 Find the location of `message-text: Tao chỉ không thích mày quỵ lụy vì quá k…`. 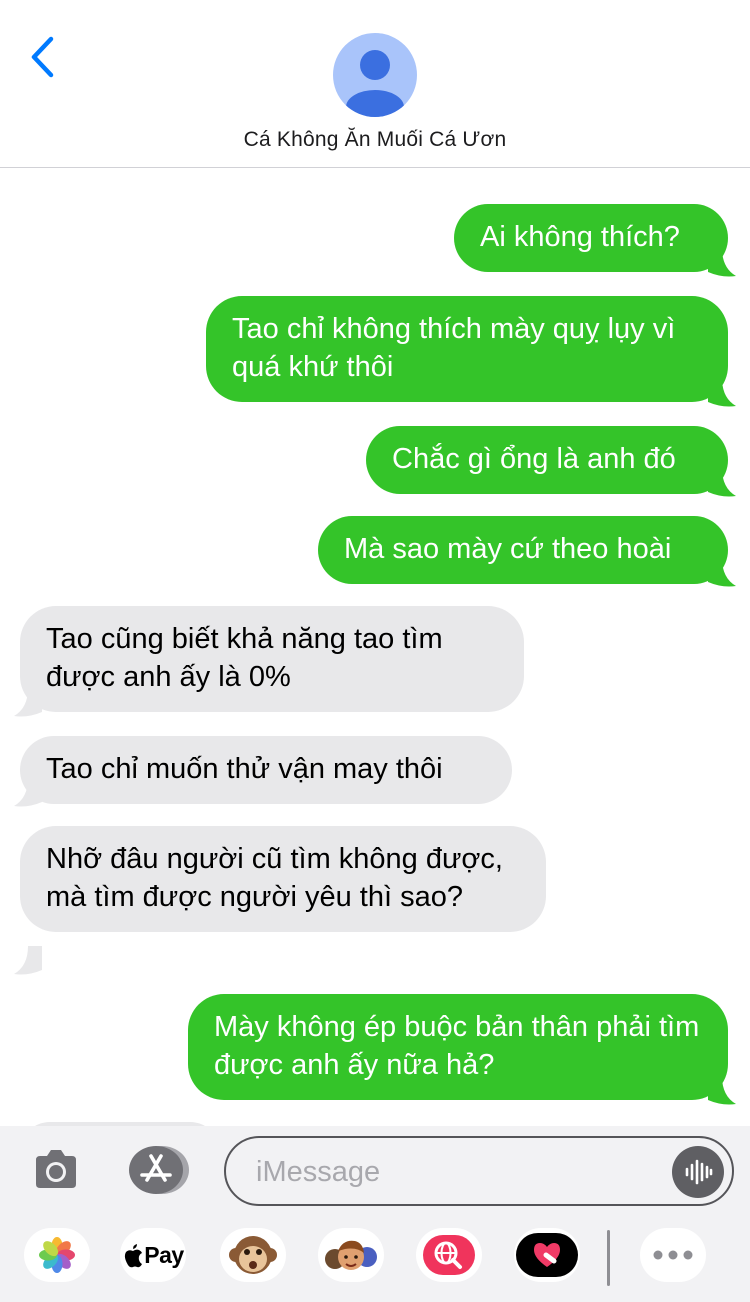

message-text: Tao chỉ không thích mày quỵ lụy vì quá k… is located at coordinates (454, 348).